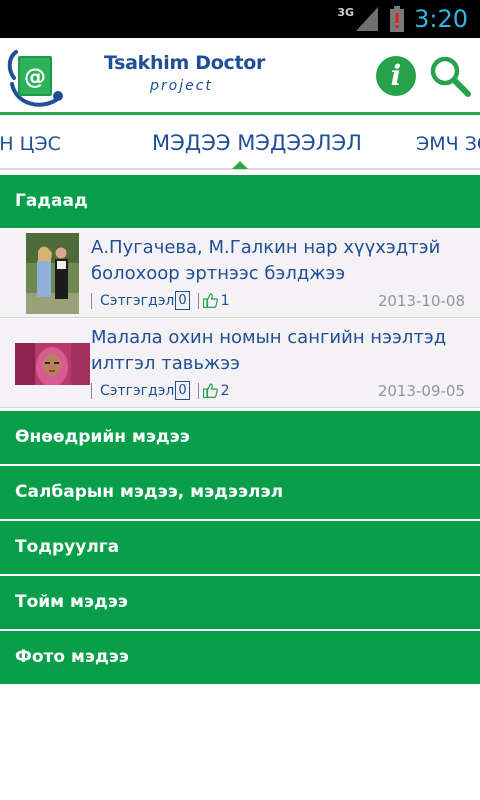 The image size is (480, 800). I want to click on battery-alert-icon, so click(397, 19).